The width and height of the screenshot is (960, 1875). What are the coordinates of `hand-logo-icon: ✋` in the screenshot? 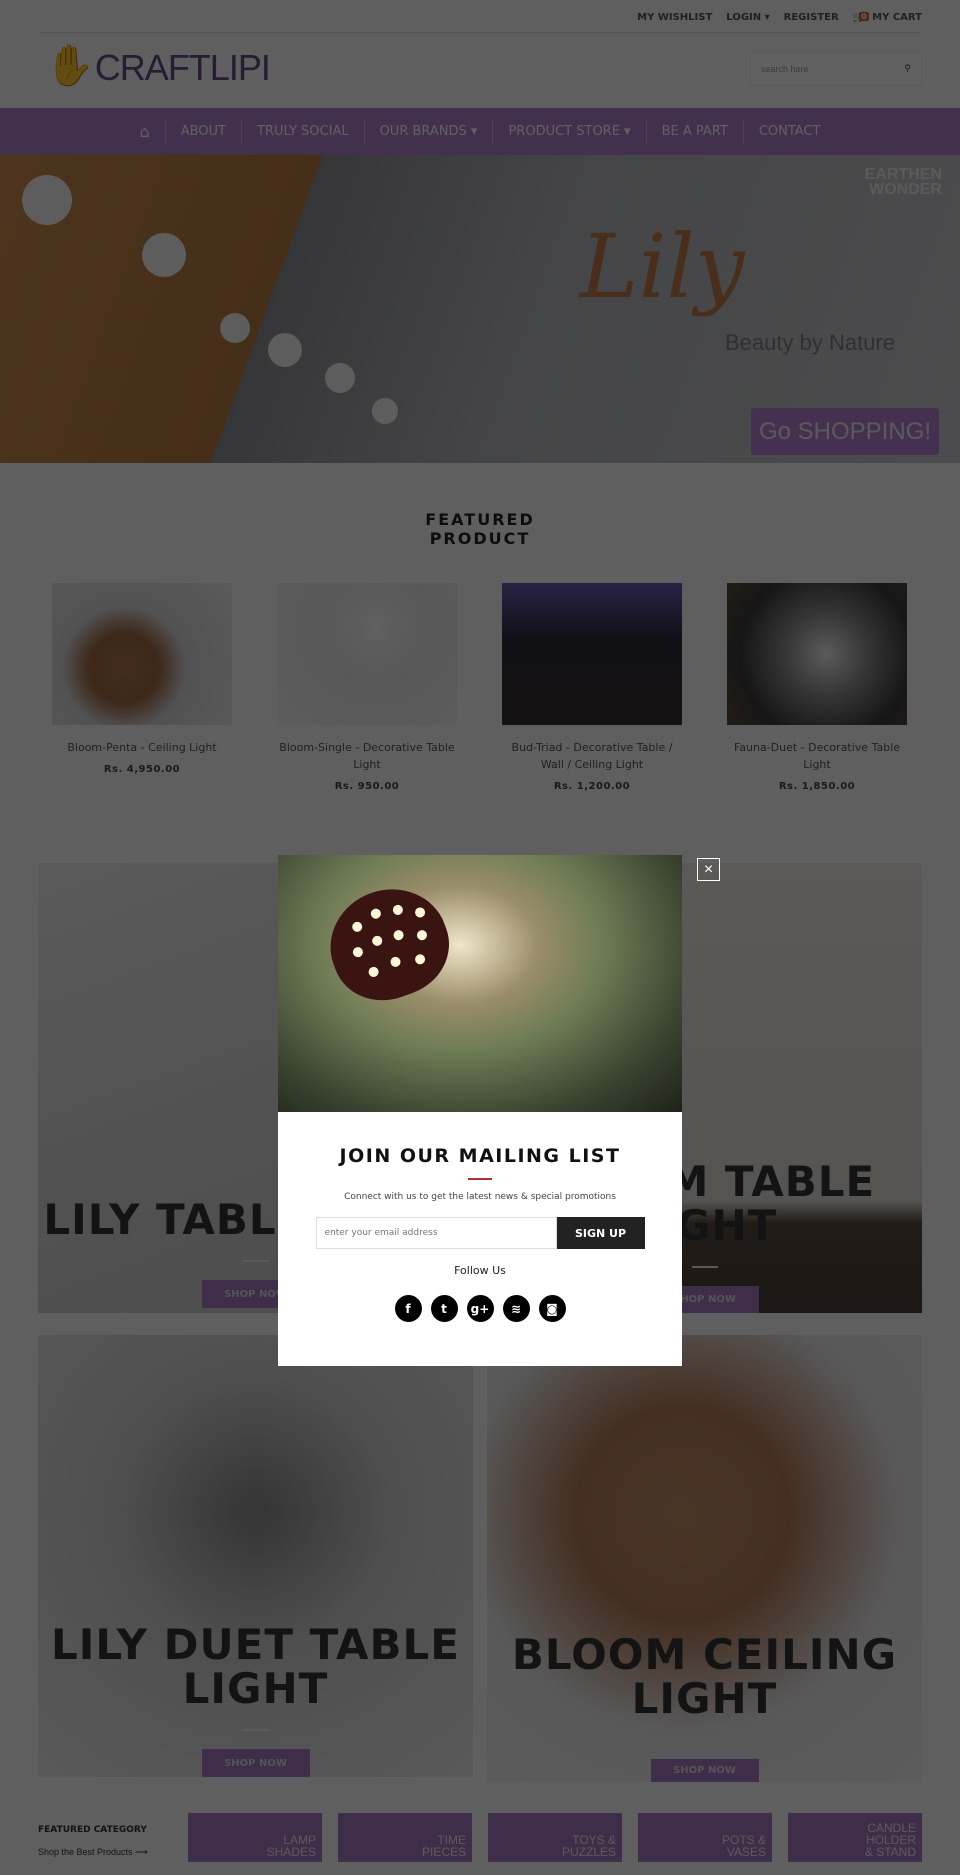 It's located at (70, 66).